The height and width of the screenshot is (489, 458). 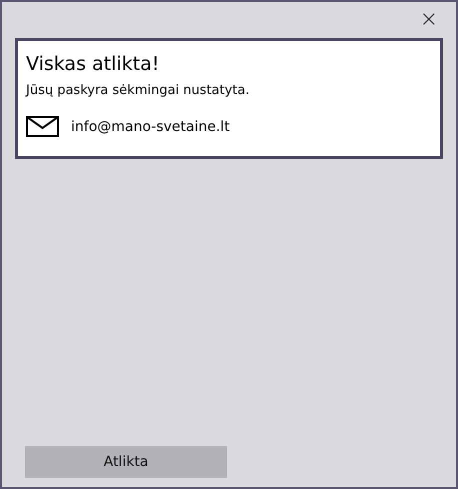 What do you see at coordinates (93, 64) in the screenshot?
I see `card-title: Viskas atlikta!` at bounding box center [93, 64].